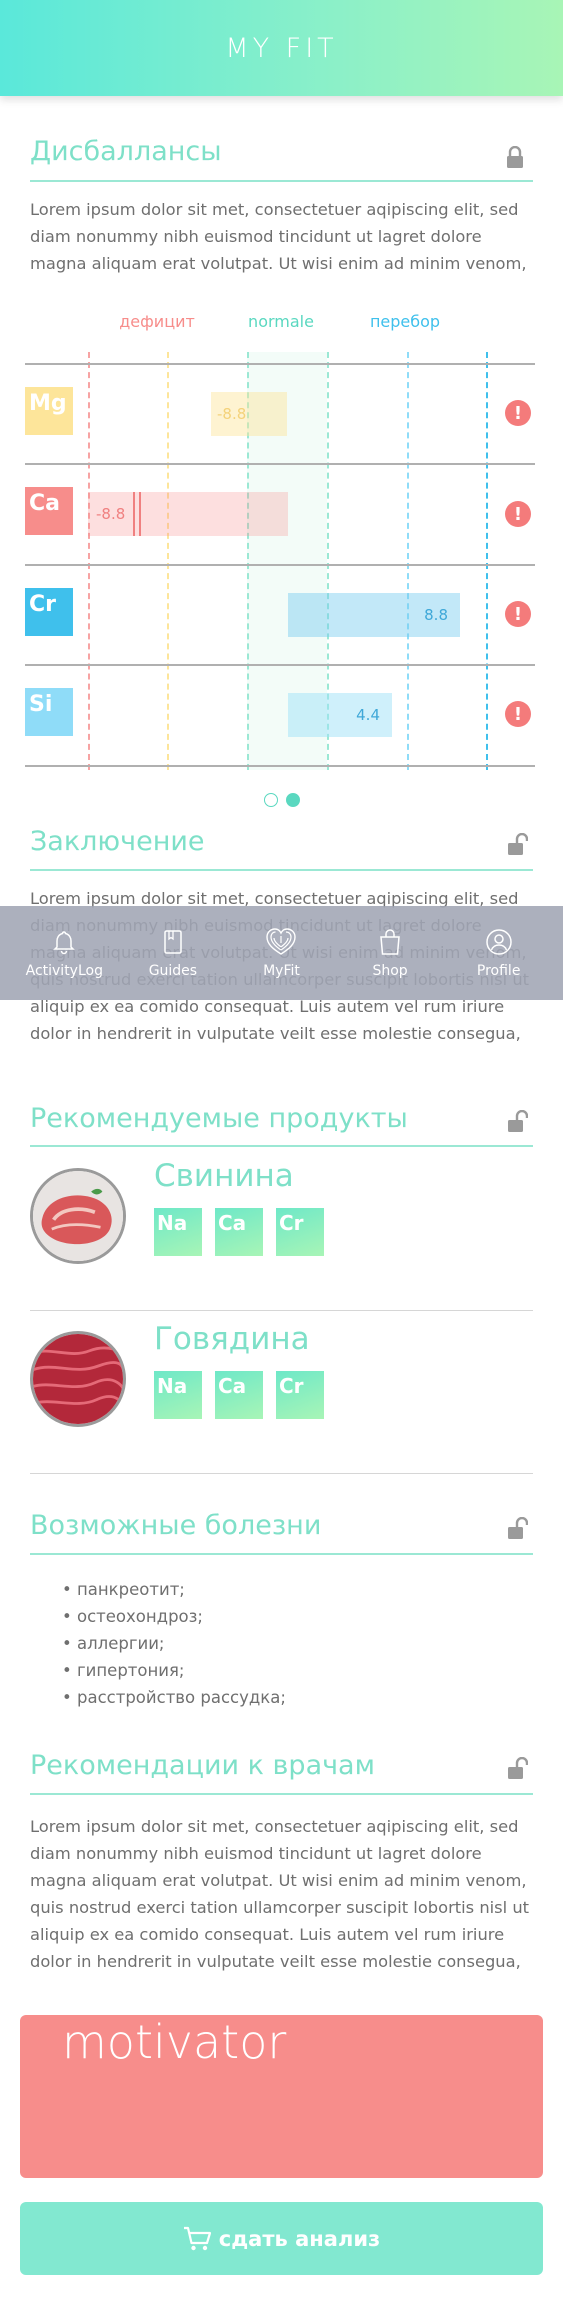 The image size is (563, 2301). I want to click on app-header: MY FIT, so click(281, 48).